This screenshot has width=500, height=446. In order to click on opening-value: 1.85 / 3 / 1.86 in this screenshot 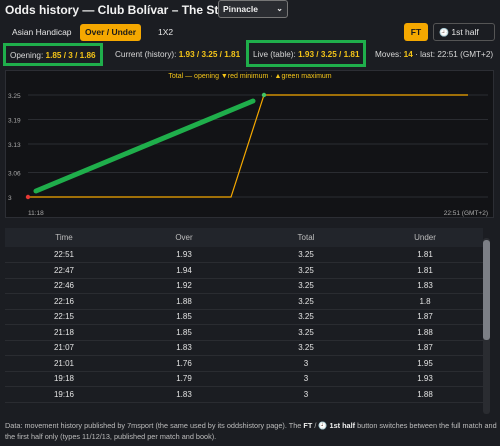, I will do `click(70, 55)`.